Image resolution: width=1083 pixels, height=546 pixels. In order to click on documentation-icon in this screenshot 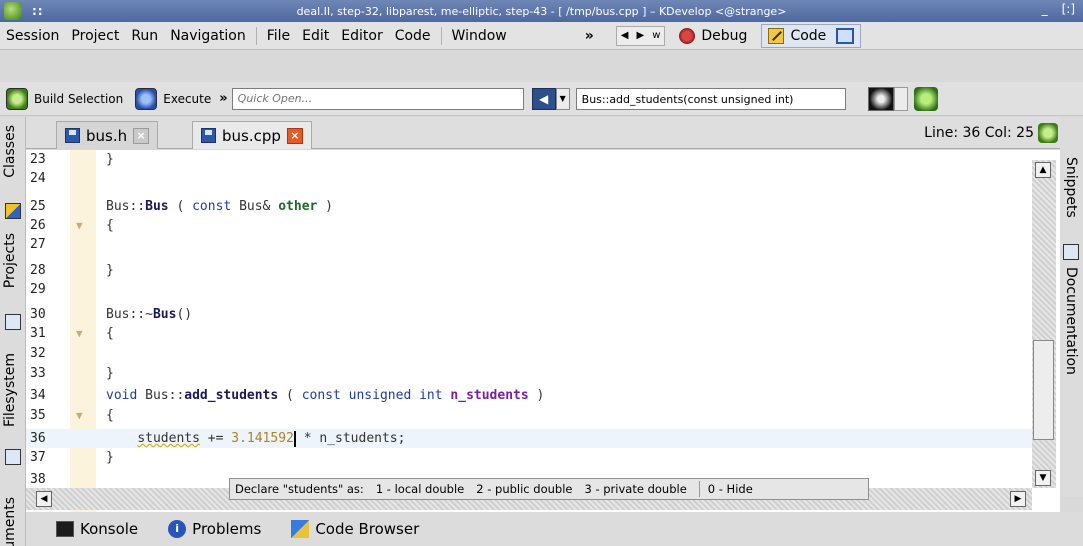, I will do `click(1071, 252)`.